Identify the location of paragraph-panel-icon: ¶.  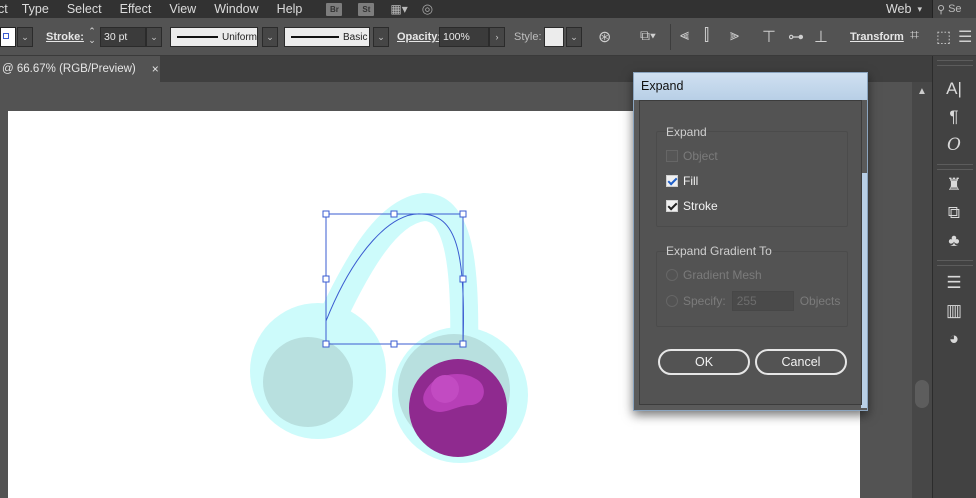
(954, 117).